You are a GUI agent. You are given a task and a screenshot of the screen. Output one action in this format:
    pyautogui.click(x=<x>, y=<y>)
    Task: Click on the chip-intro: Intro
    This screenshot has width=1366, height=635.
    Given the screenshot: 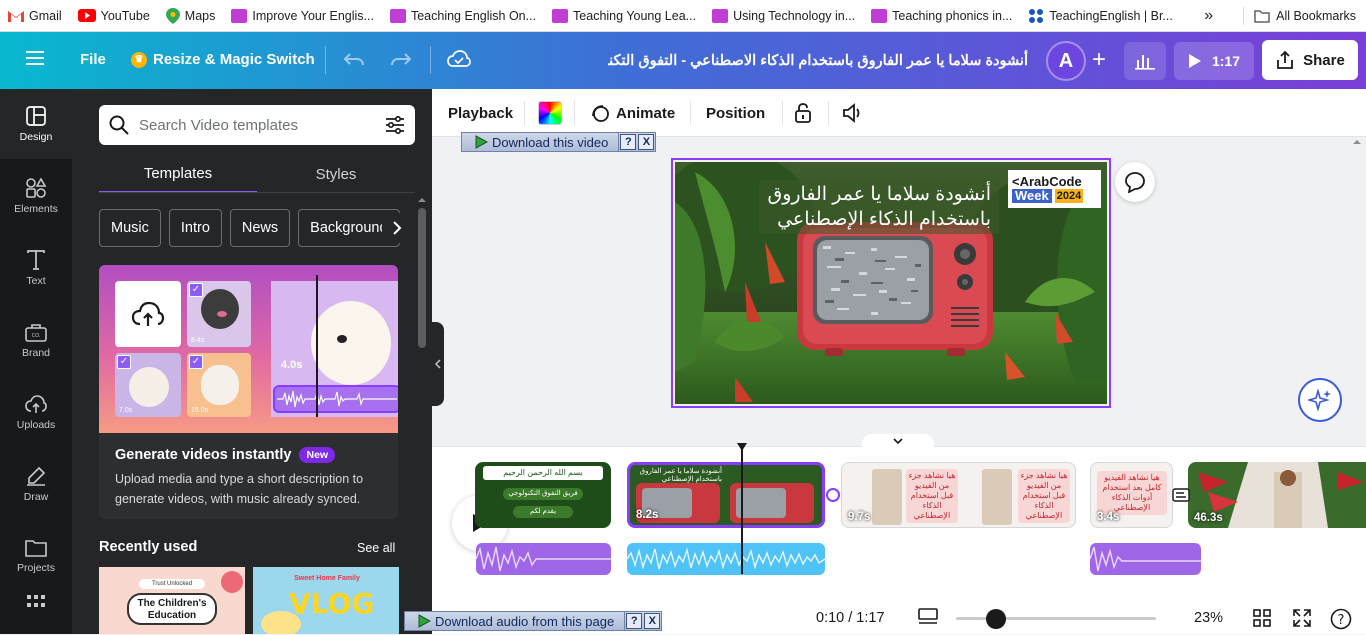 What is the action you would take?
    pyautogui.click(x=195, y=228)
    